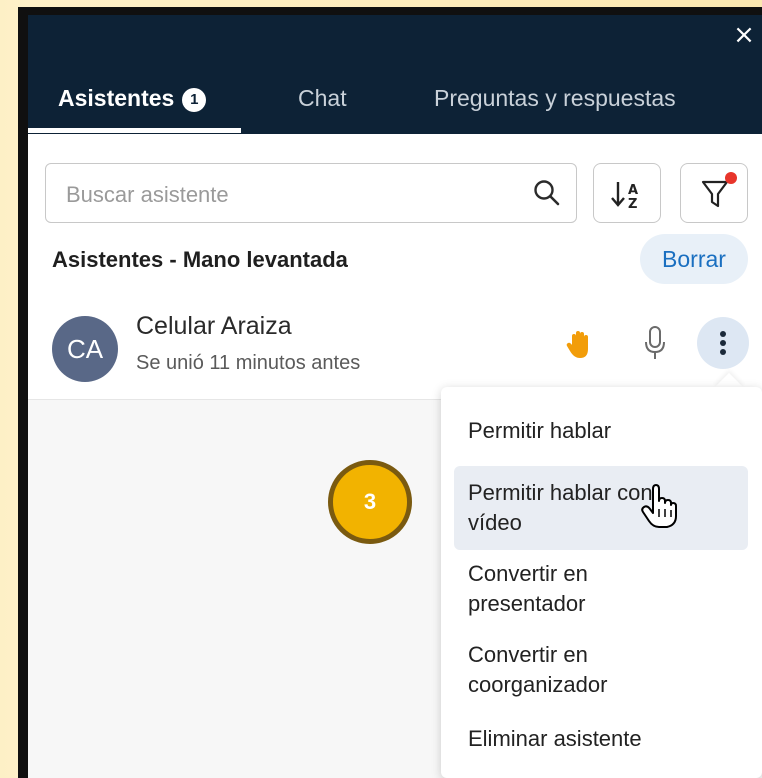 This screenshot has height=778, width=762. I want to click on search-placeholder: Buscar asistente, so click(147, 194).